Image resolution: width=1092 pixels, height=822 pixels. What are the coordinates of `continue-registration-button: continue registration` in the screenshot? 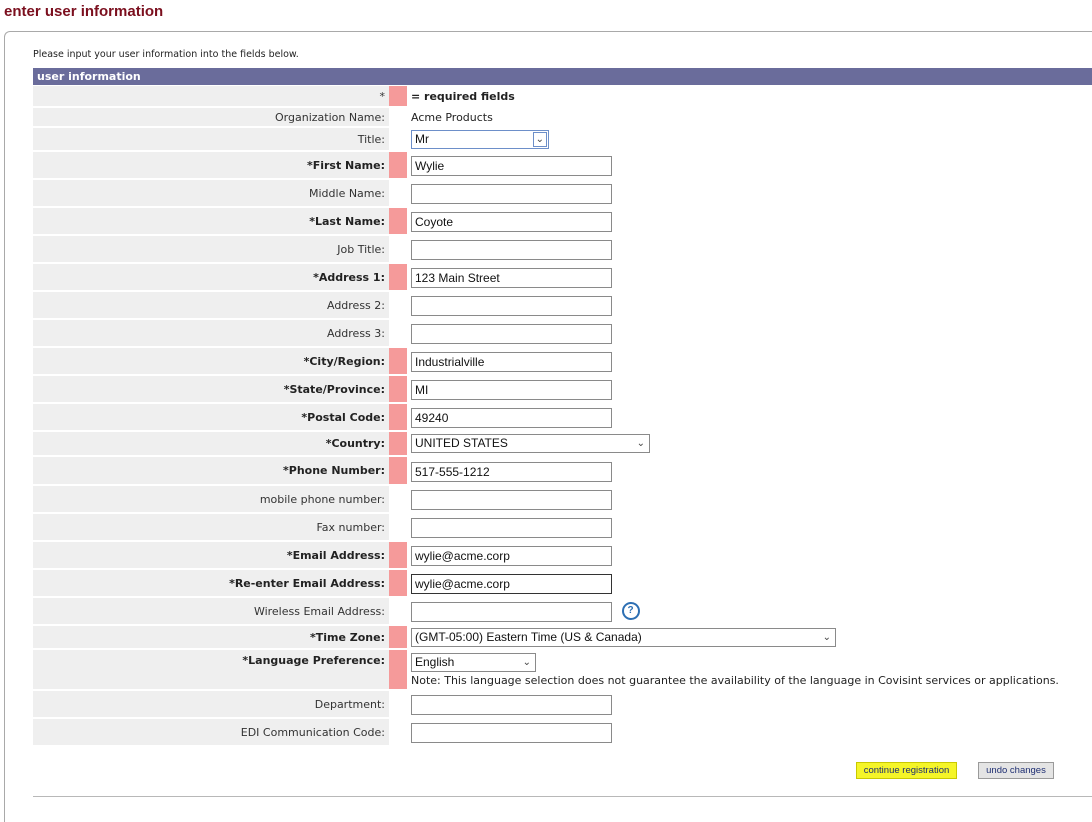 It's located at (906, 770).